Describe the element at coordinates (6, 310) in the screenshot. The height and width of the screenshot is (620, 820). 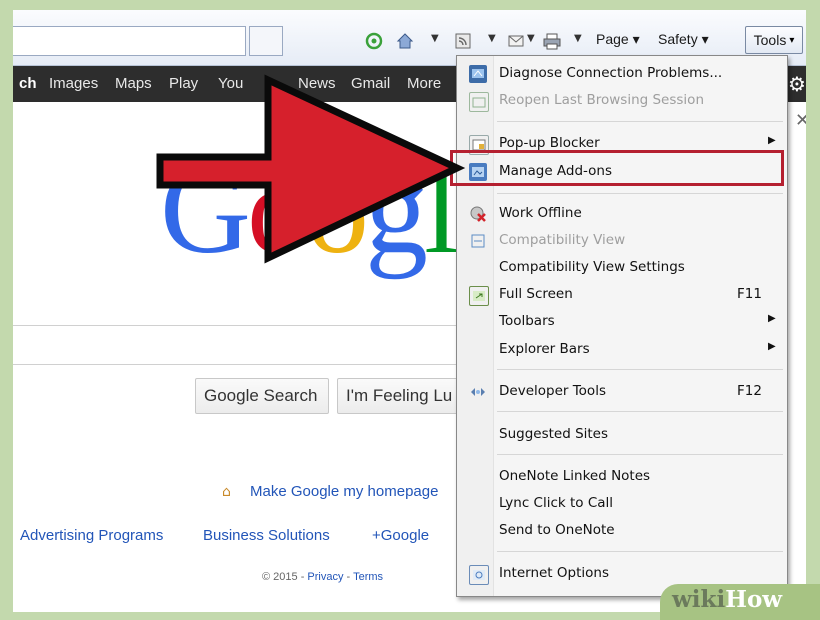
I see `frame-border-left` at that location.